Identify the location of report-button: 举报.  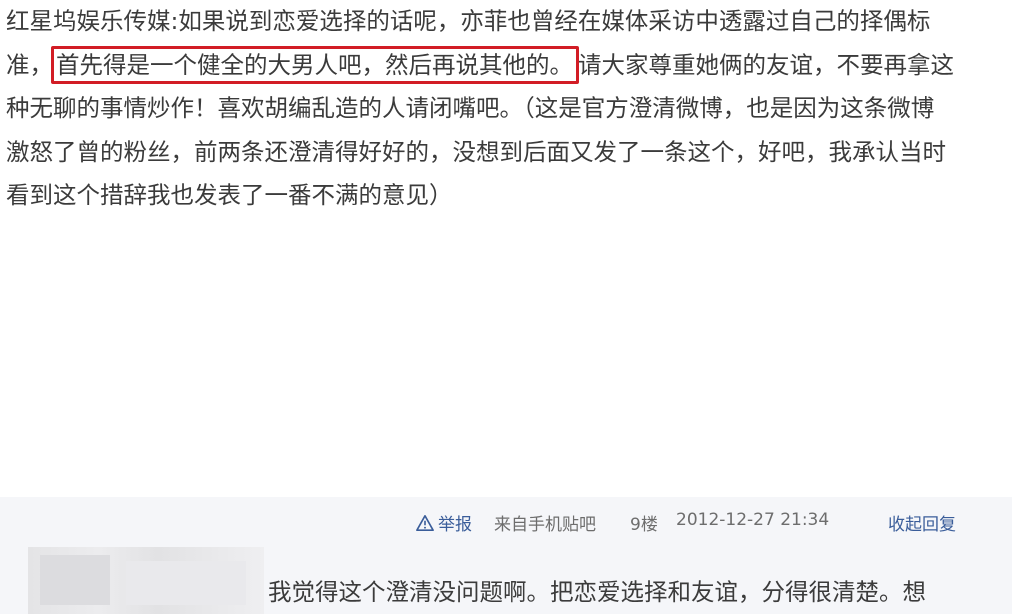
(444, 522).